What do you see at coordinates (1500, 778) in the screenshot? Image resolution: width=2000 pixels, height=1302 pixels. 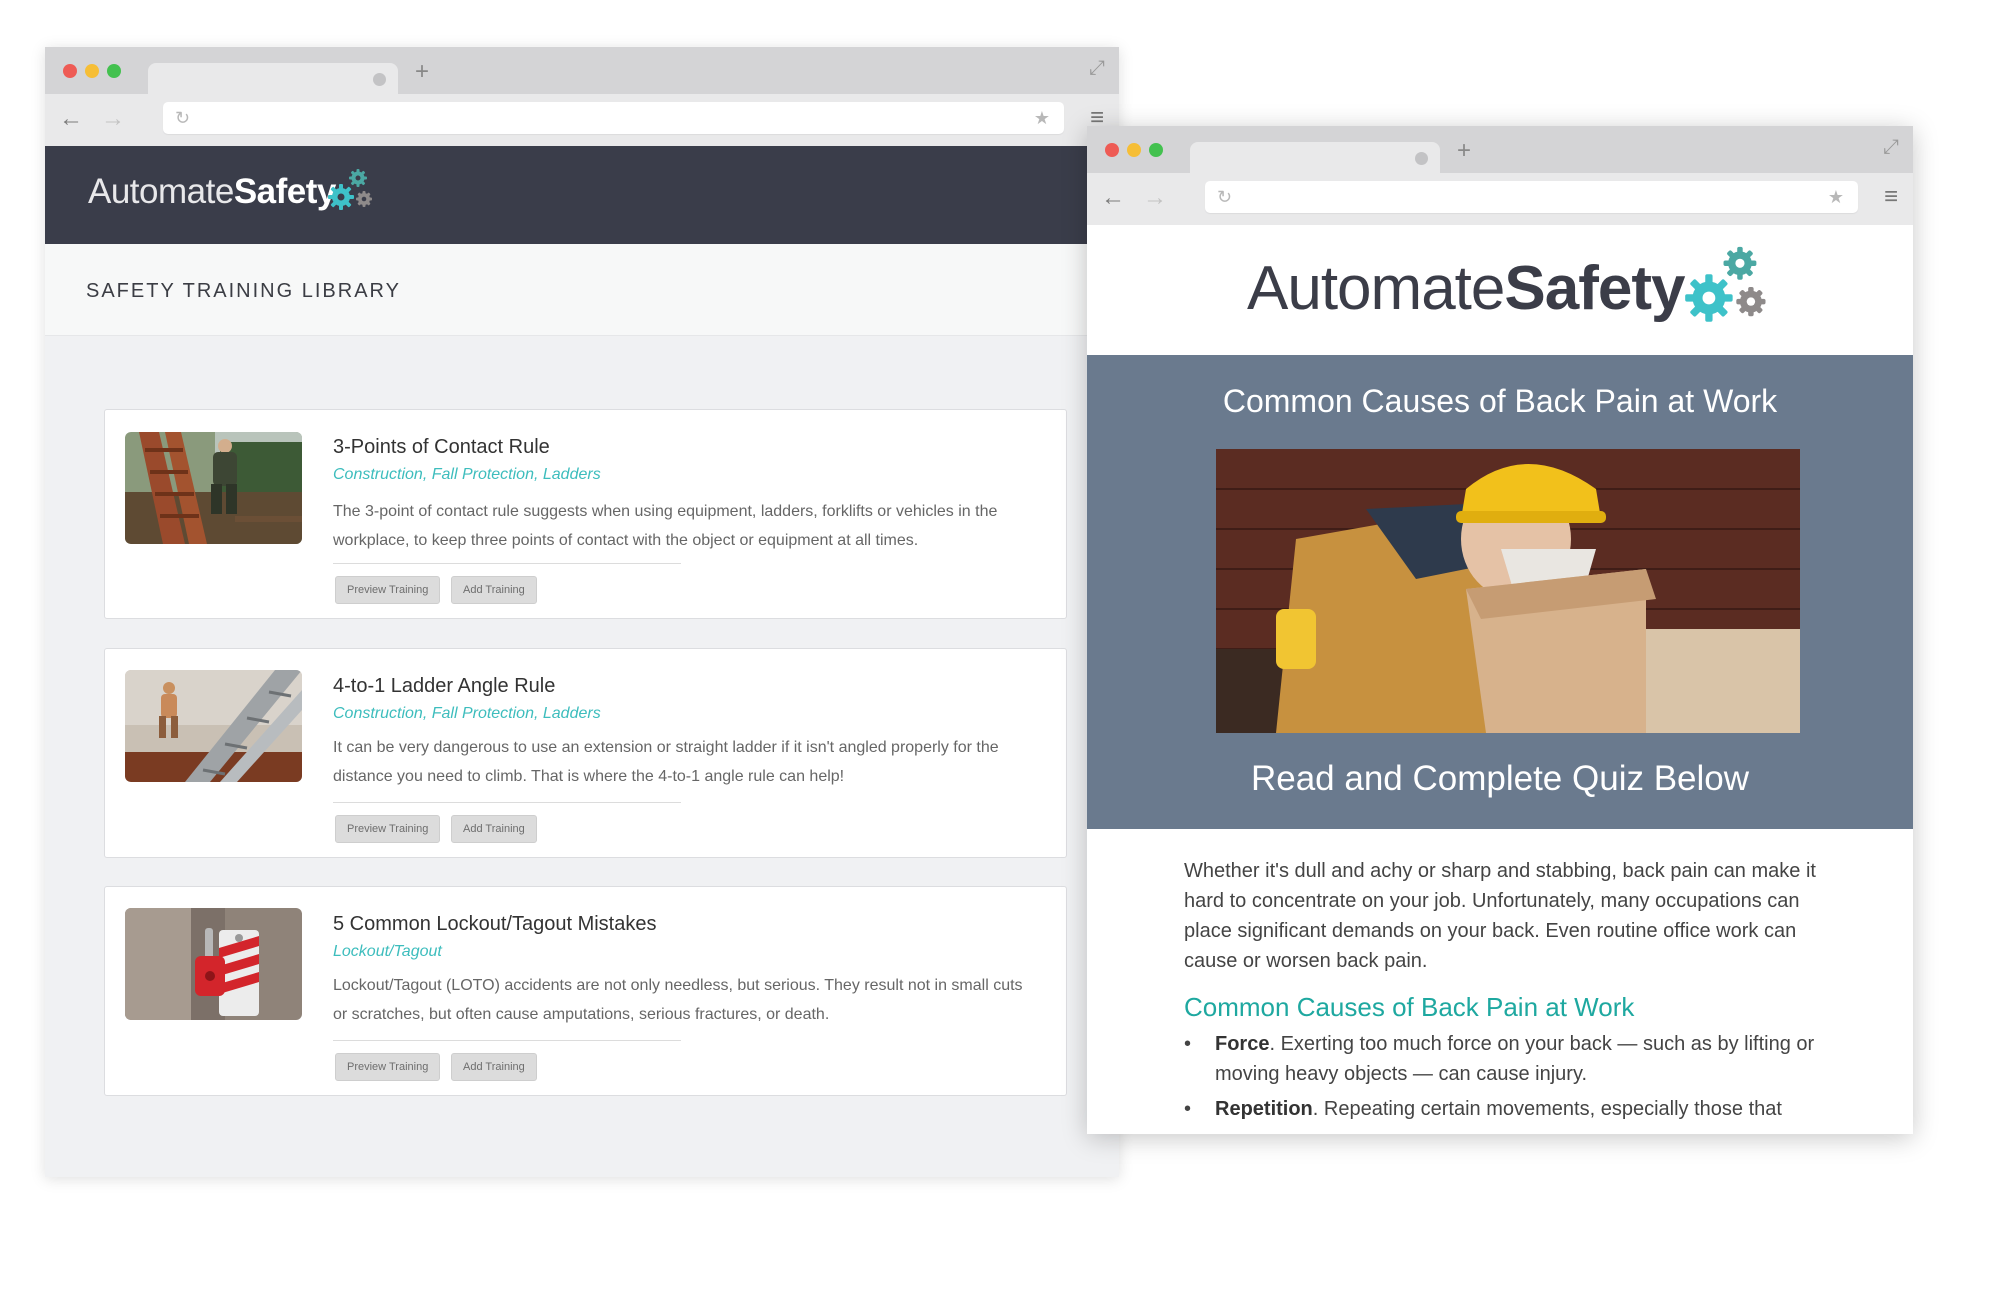 I see `hero-subtitle: Read and Complete Quiz Below` at bounding box center [1500, 778].